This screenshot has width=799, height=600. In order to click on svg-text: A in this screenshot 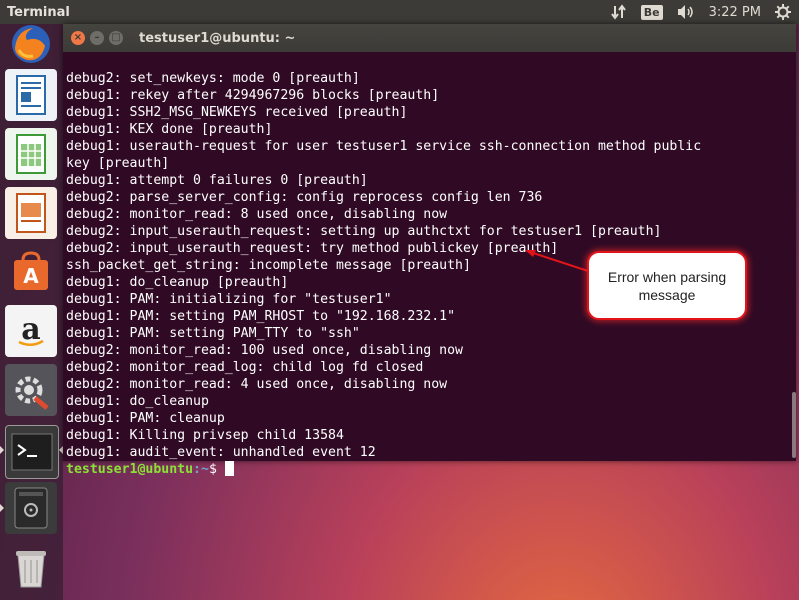, I will do `click(31, 276)`.